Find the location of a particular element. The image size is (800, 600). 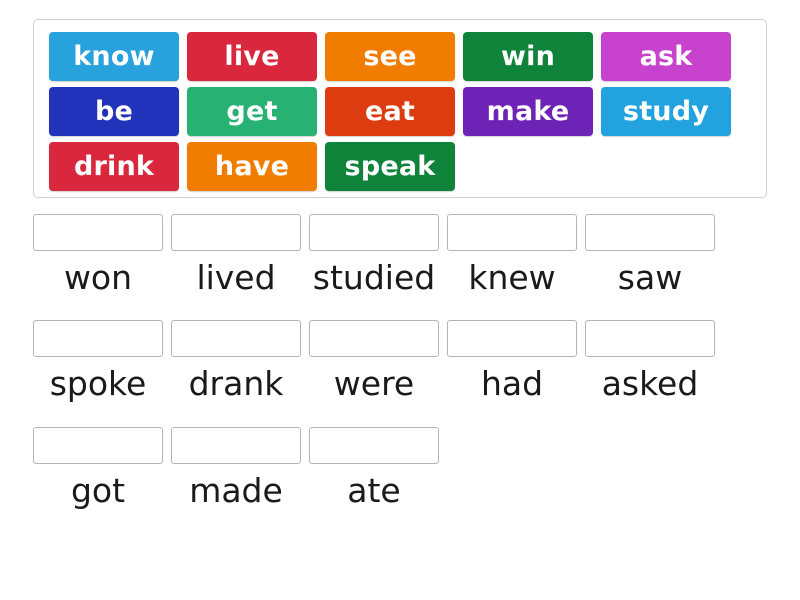

tile-row: be get eat make study is located at coordinates (407, 111).